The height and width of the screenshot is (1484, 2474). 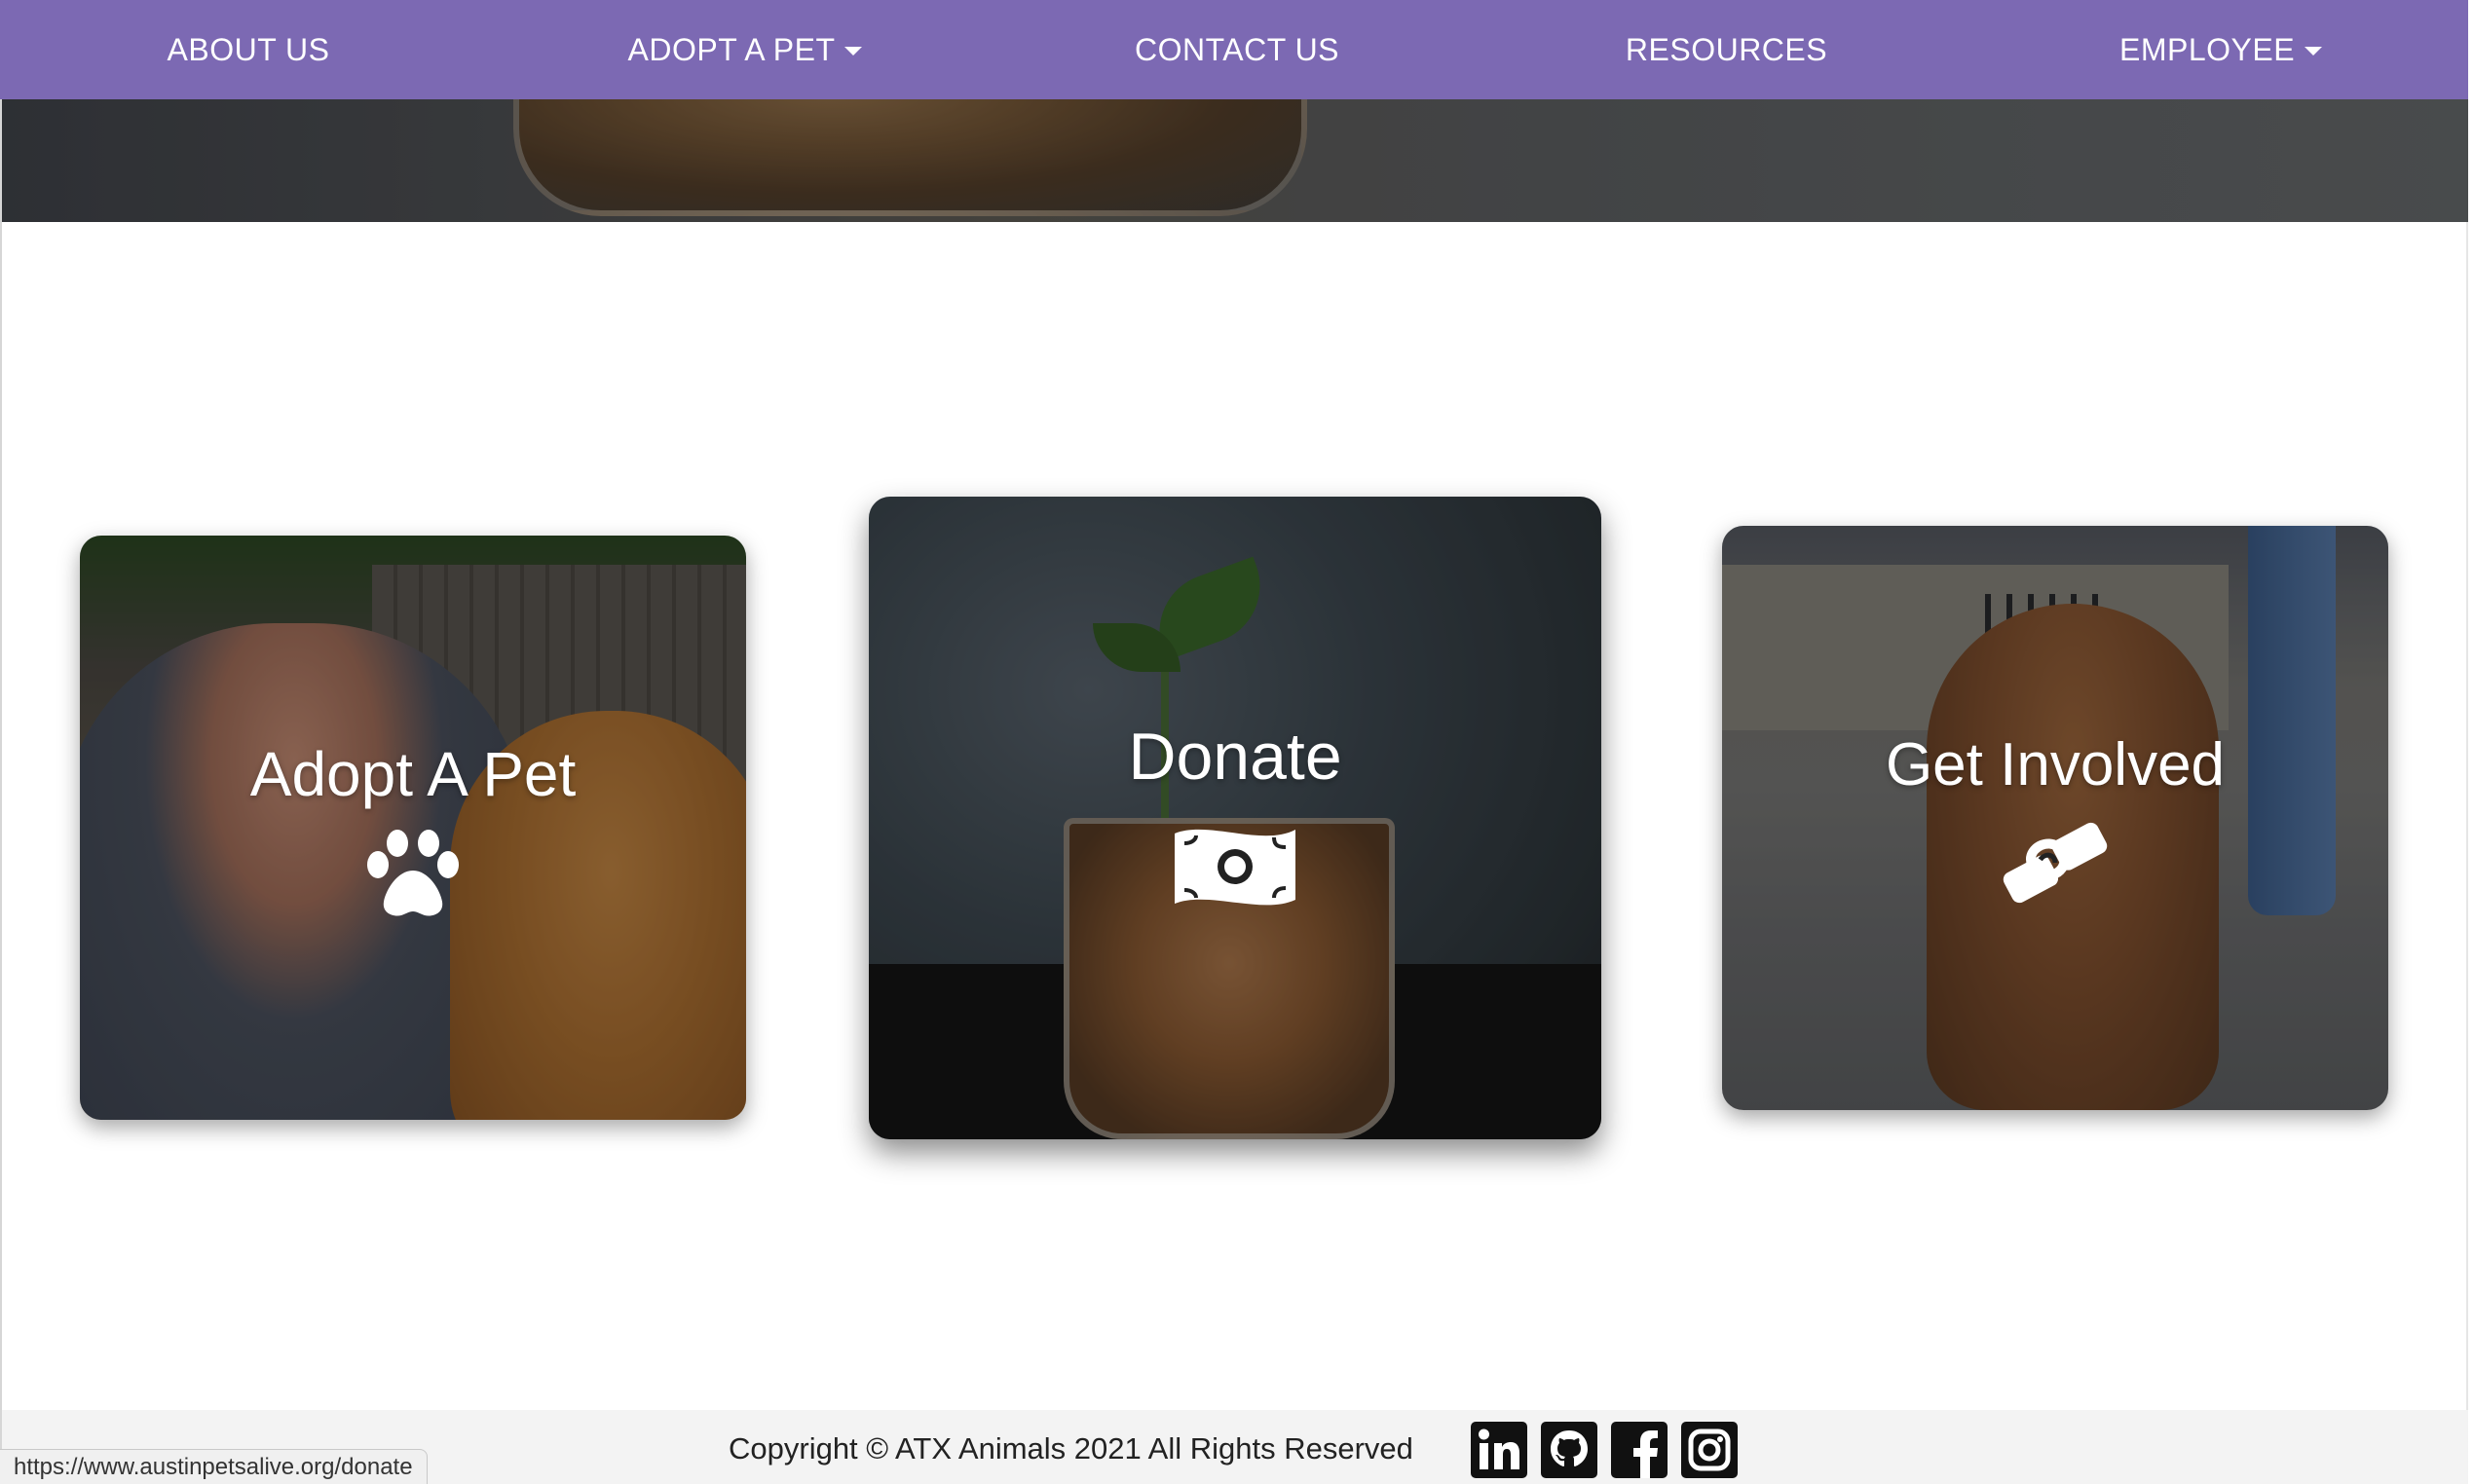 I want to click on nav-resources-label: RESOURCES, so click(x=1727, y=49).